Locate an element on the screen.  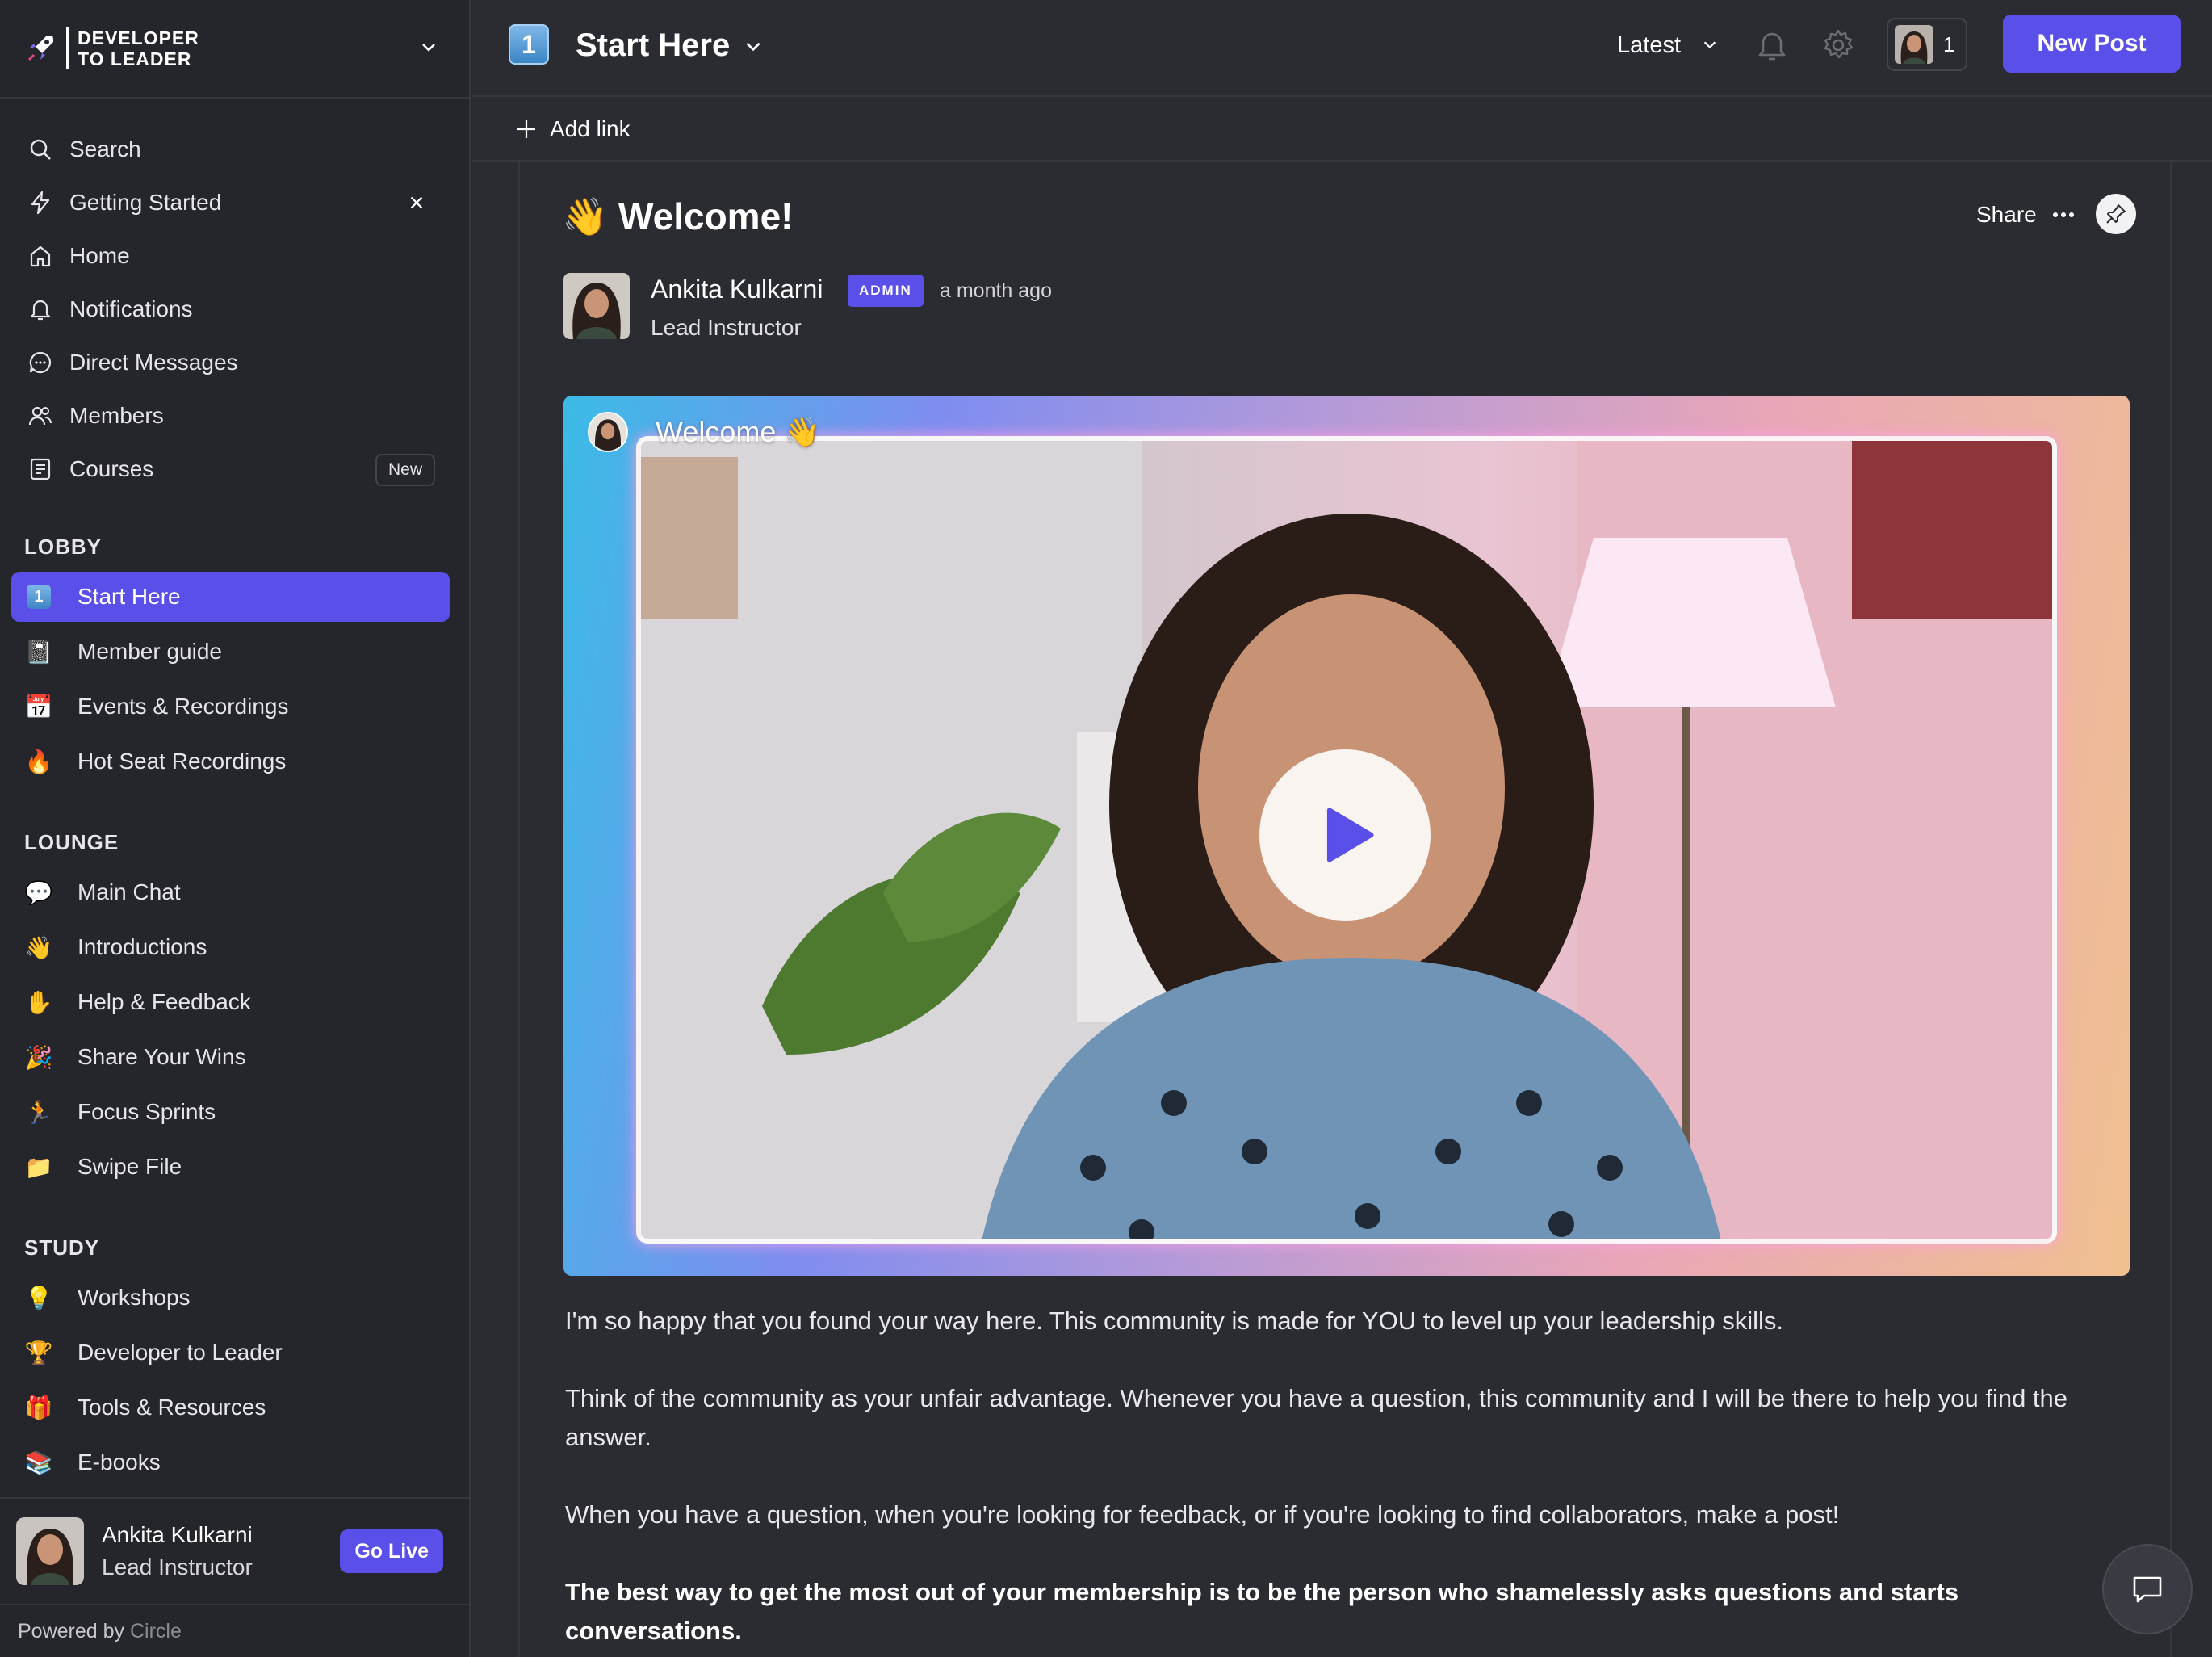
new-badge: New is located at coordinates (405, 470).